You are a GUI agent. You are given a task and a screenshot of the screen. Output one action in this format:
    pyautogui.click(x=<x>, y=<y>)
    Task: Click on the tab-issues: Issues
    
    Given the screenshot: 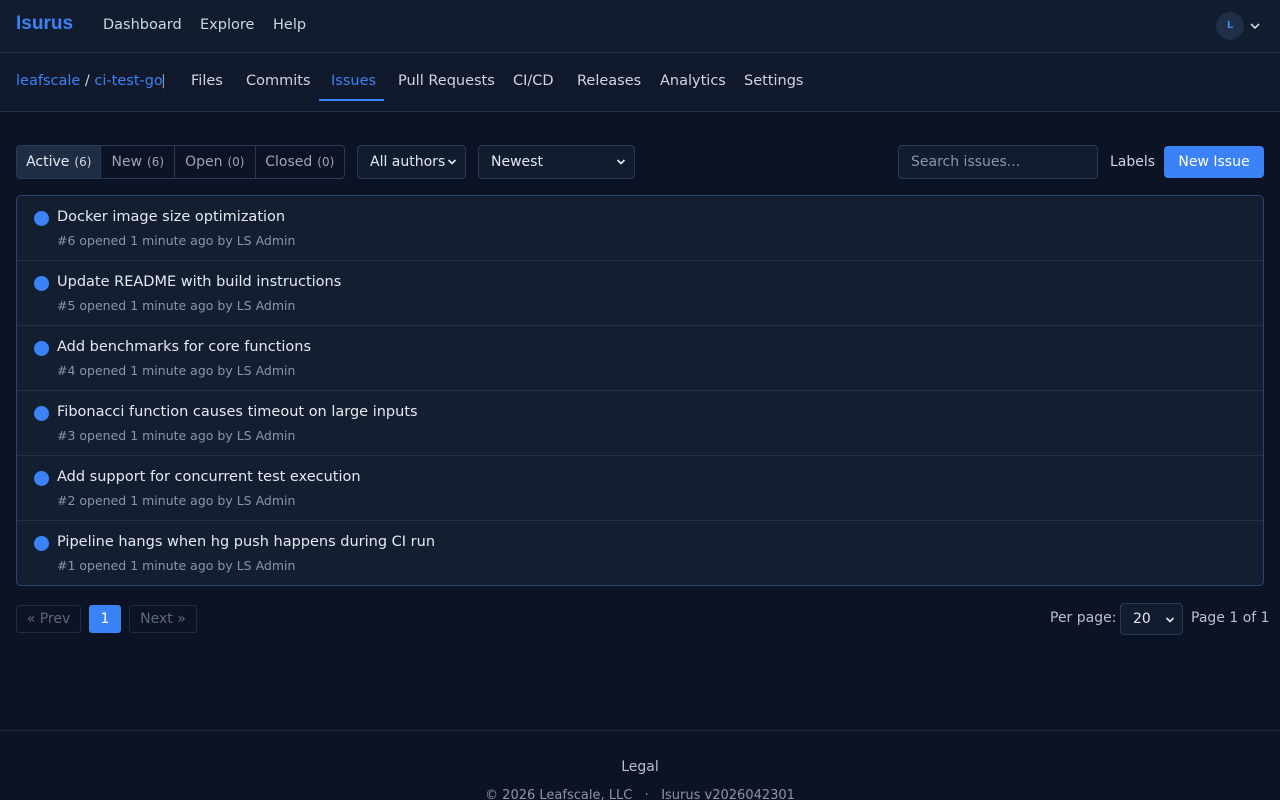 What is the action you would take?
    pyautogui.click(x=353, y=81)
    